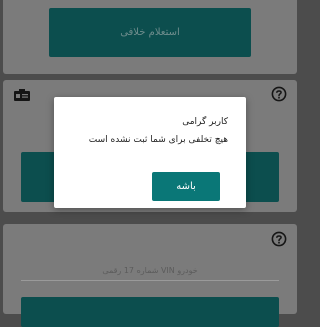  Describe the element at coordinates (205, 122) in the screenshot. I see `dialog-title: کاربر گرامی` at that location.